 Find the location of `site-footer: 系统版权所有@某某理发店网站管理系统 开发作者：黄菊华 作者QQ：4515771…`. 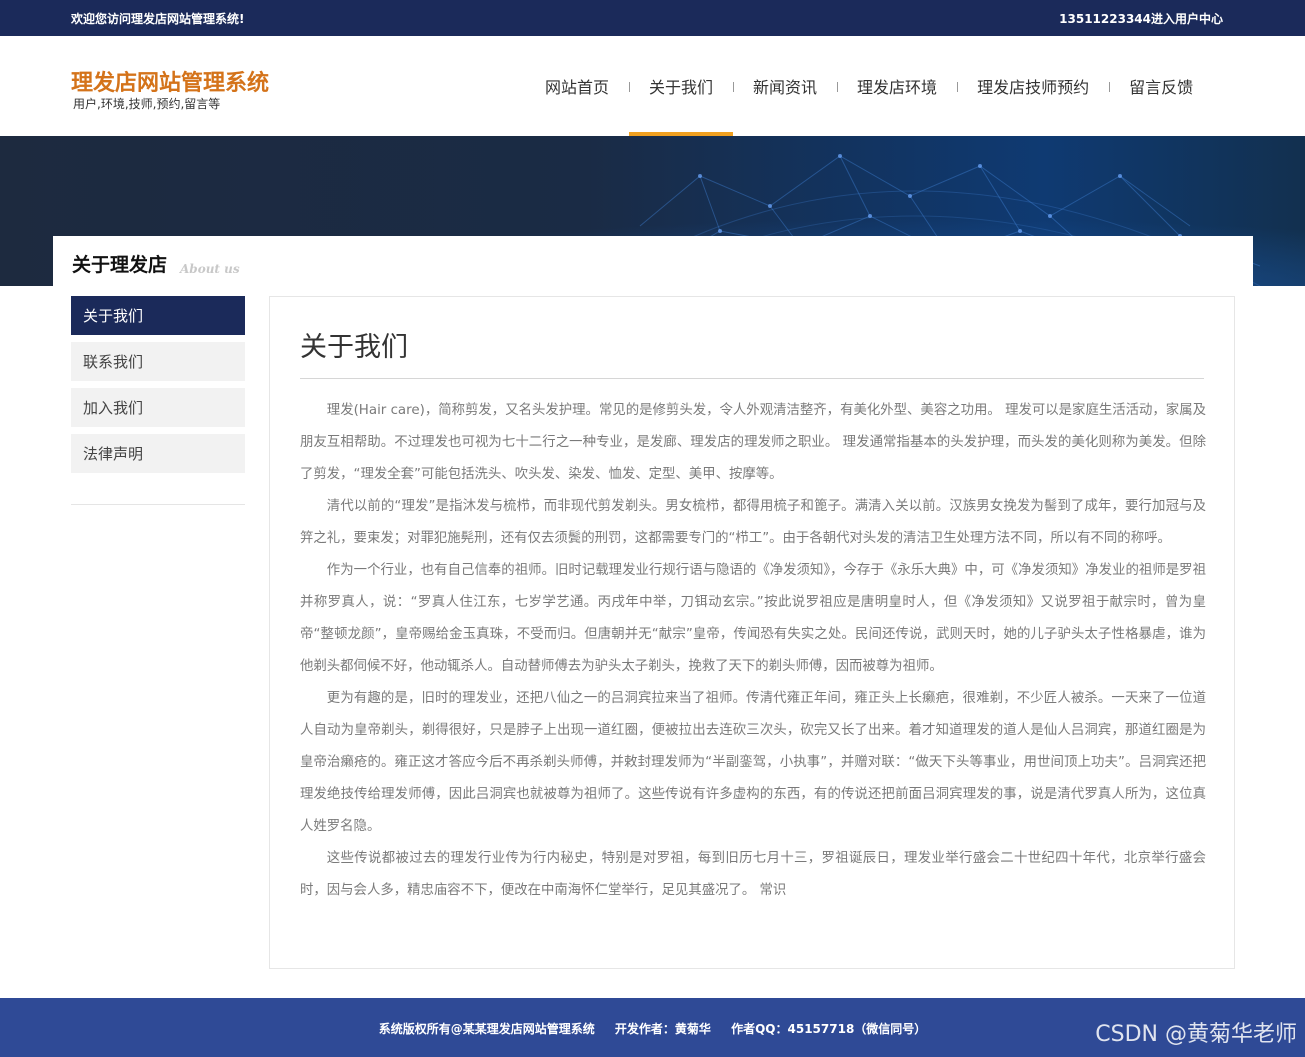

site-footer: 系统版权所有@某某理发店网站管理系统 开发作者：黄菊华 作者QQ：4515771… is located at coordinates (652, 1027).